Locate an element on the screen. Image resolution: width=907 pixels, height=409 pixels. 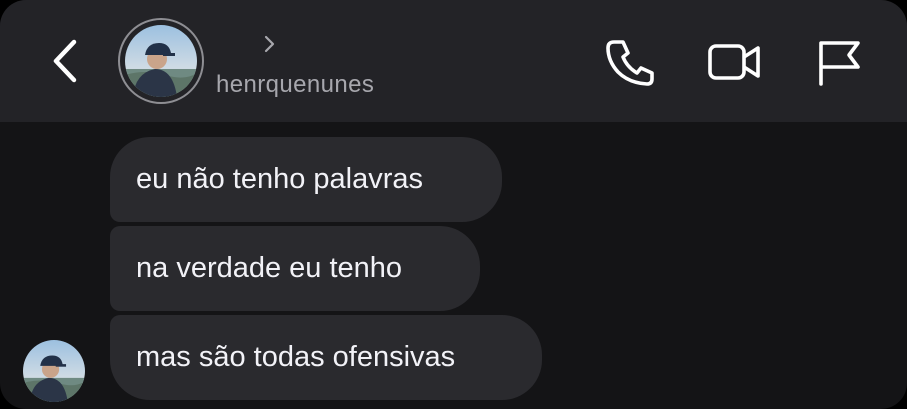
message-bubble: eu não tenho palavras is located at coordinates (306, 179).